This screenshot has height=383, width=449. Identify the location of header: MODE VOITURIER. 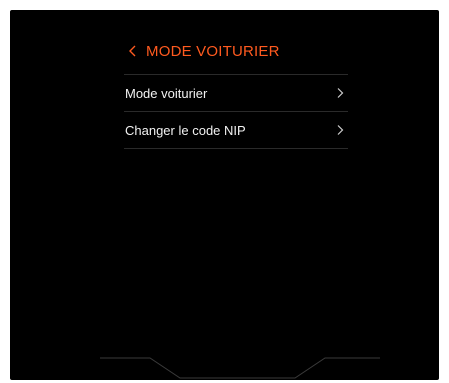
(237, 51).